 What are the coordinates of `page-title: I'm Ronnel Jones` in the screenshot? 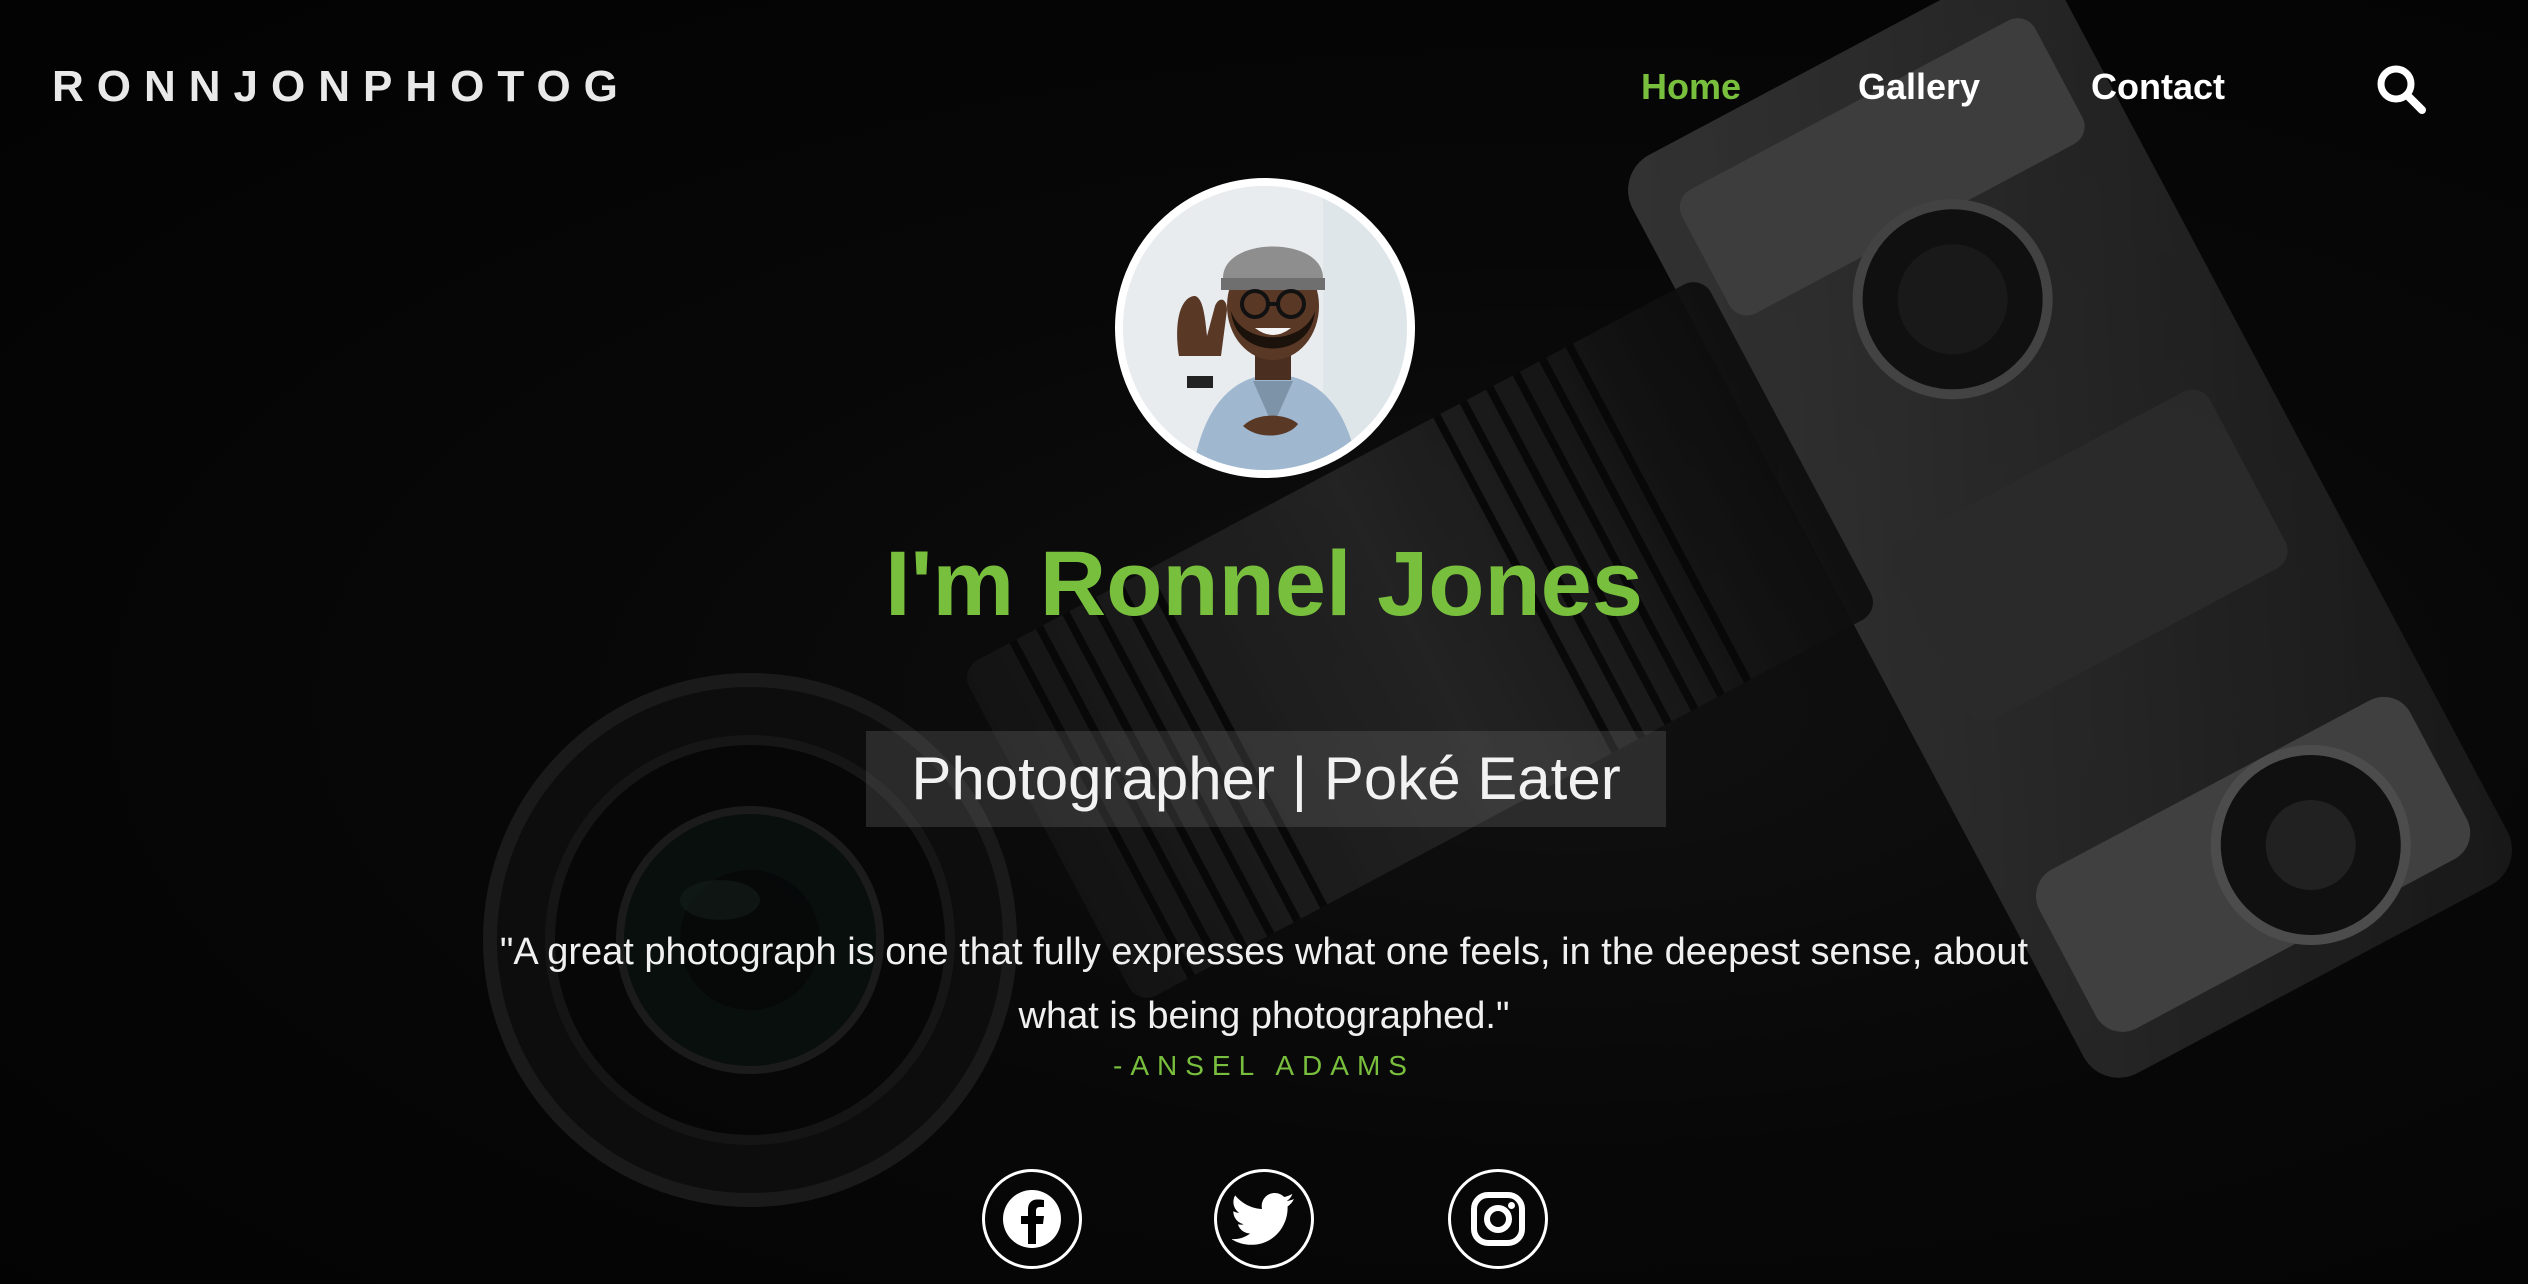 It's located at (1263, 584).